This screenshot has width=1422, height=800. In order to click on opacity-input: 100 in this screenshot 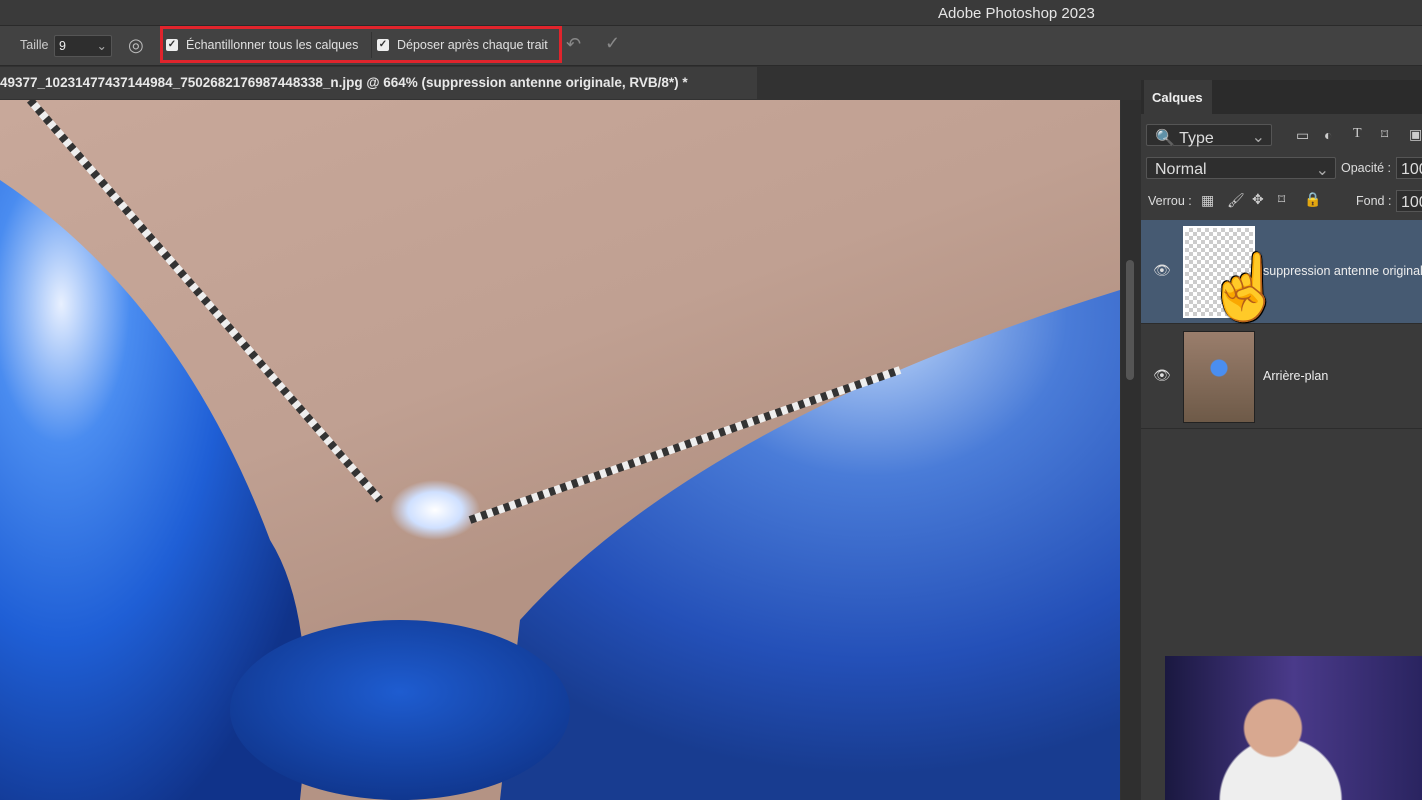, I will do `click(1409, 168)`.